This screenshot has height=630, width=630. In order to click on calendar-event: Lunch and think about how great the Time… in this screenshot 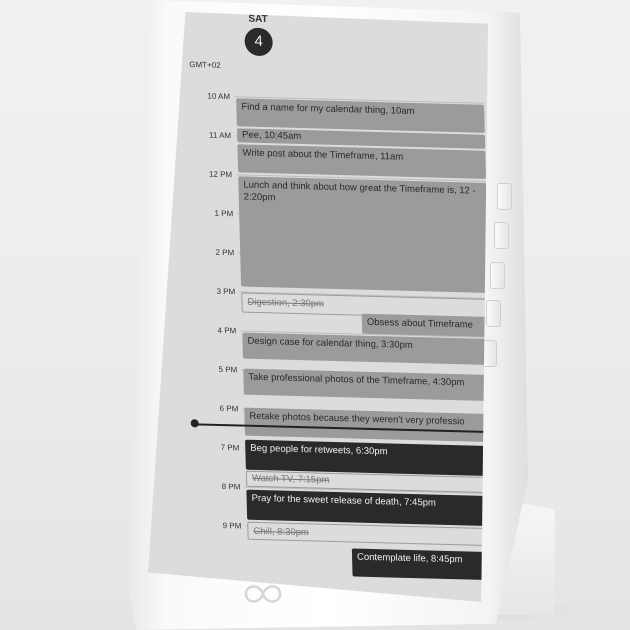, I will do `click(363, 234)`.